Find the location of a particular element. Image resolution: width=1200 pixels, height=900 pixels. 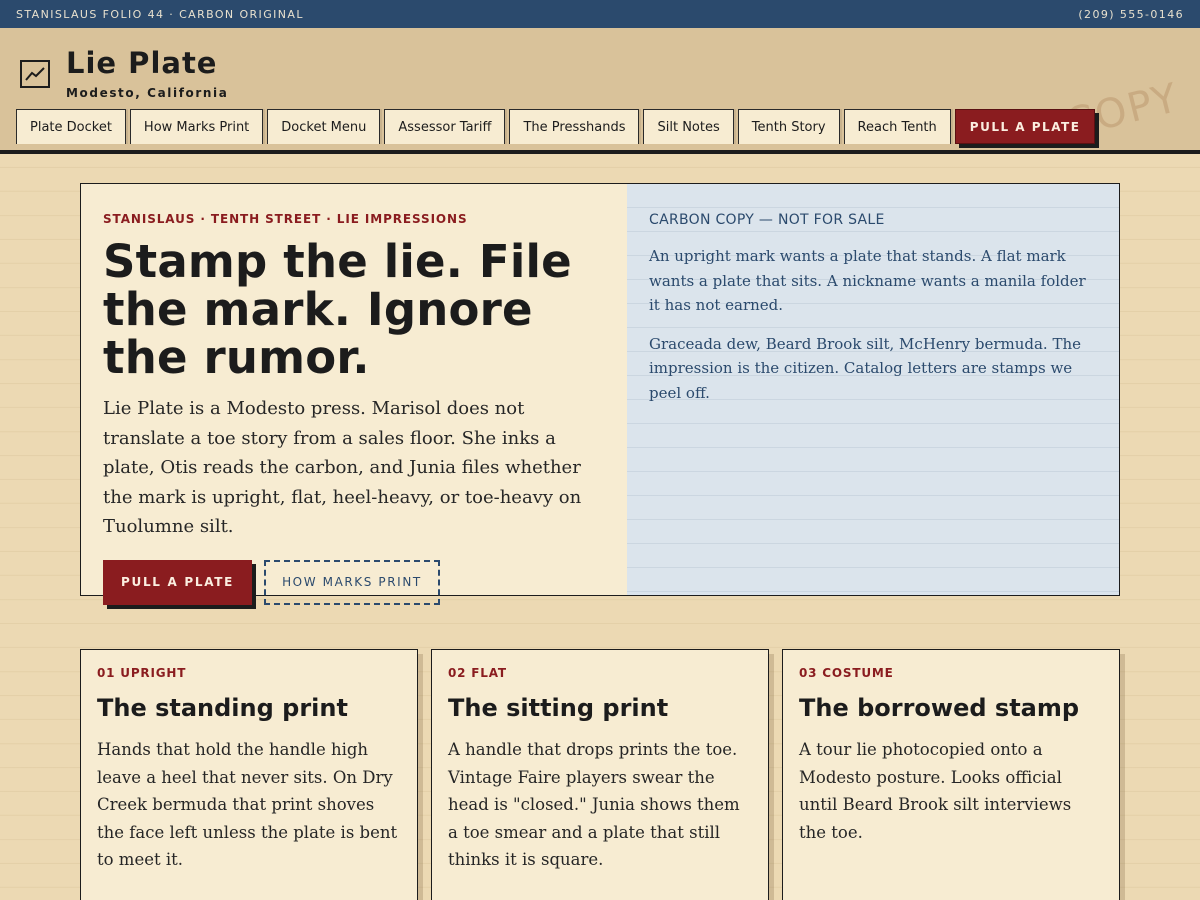

nav-tab-the-presshands: The Presshands is located at coordinates (574, 126).